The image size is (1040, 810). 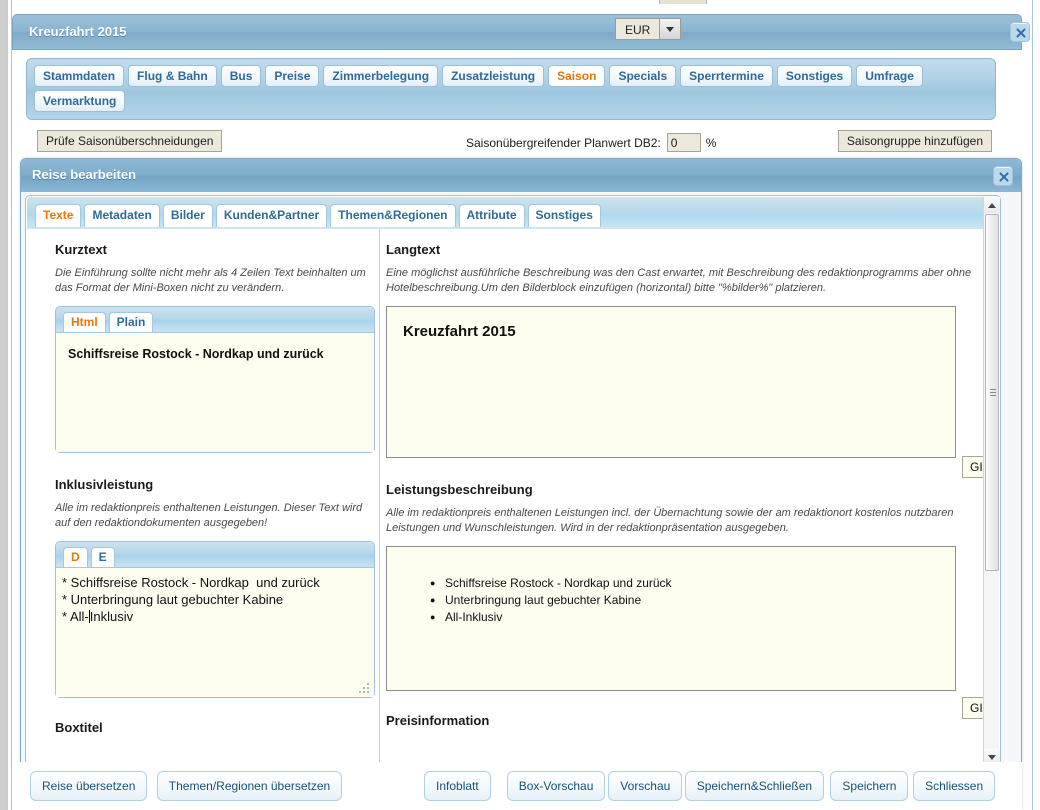 I want to click on tab-saison: Saison, so click(x=577, y=76).